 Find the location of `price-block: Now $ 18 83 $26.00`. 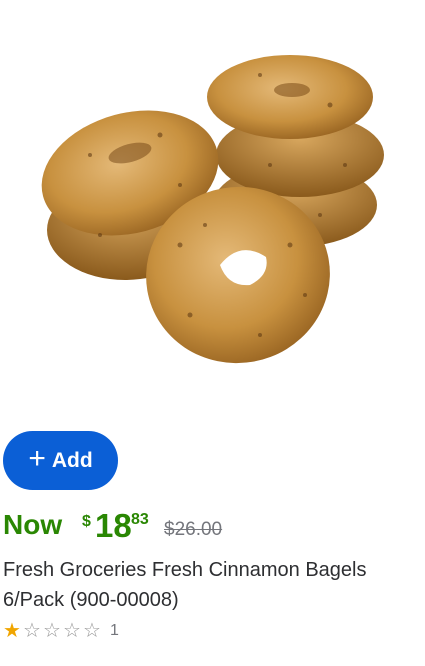

price-block: Now $ 18 83 $26.00 is located at coordinates (203, 525).